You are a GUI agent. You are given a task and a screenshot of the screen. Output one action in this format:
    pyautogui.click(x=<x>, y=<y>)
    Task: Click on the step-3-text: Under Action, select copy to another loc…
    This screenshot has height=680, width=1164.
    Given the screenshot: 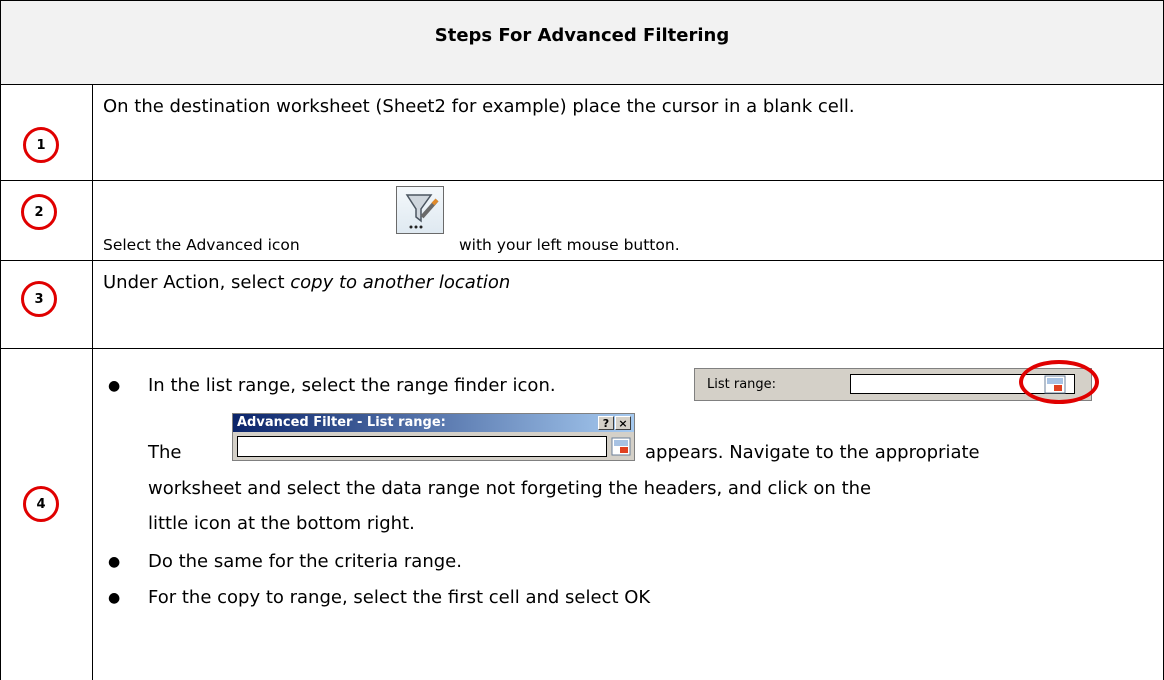 What is the action you would take?
    pyautogui.click(x=306, y=282)
    